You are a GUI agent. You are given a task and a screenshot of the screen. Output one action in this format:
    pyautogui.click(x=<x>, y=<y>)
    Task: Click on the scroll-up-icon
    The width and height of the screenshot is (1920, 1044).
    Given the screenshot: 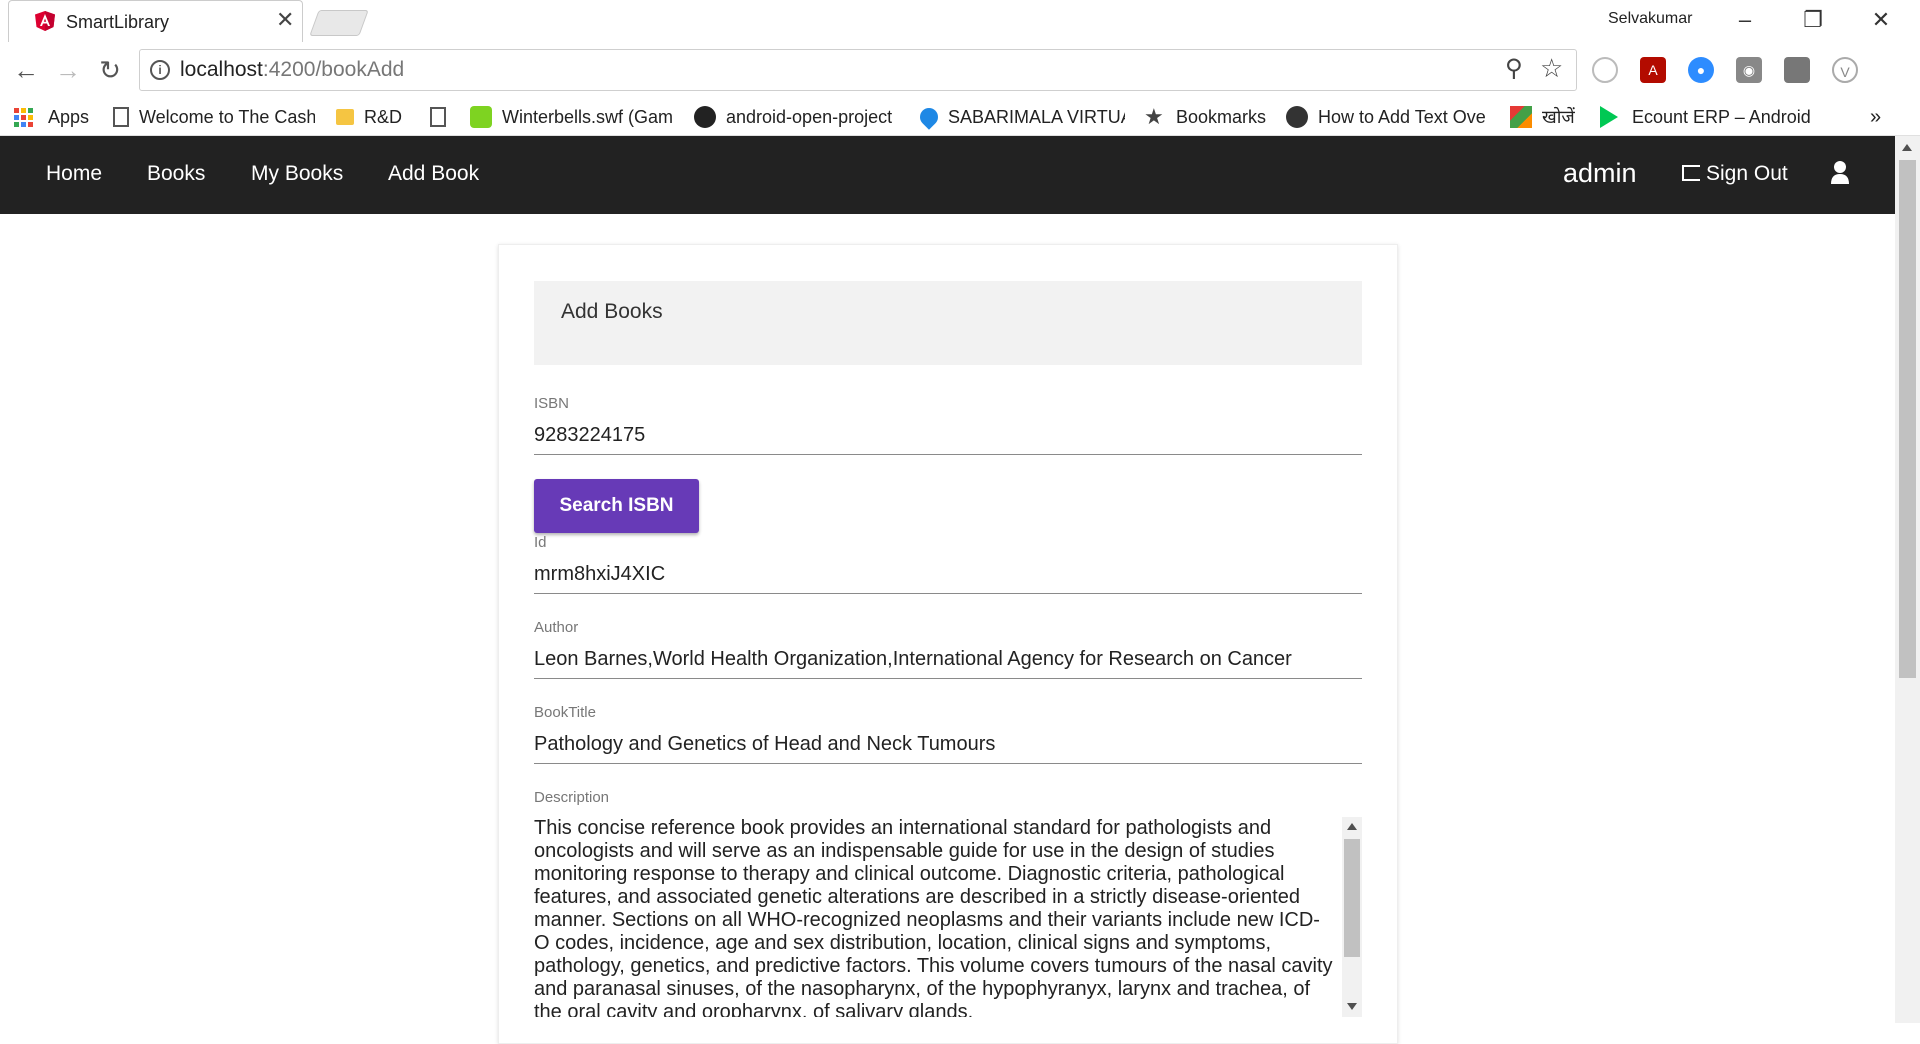 What is the action you would take?
    pyautogui.click(x=1352, y=826)
    